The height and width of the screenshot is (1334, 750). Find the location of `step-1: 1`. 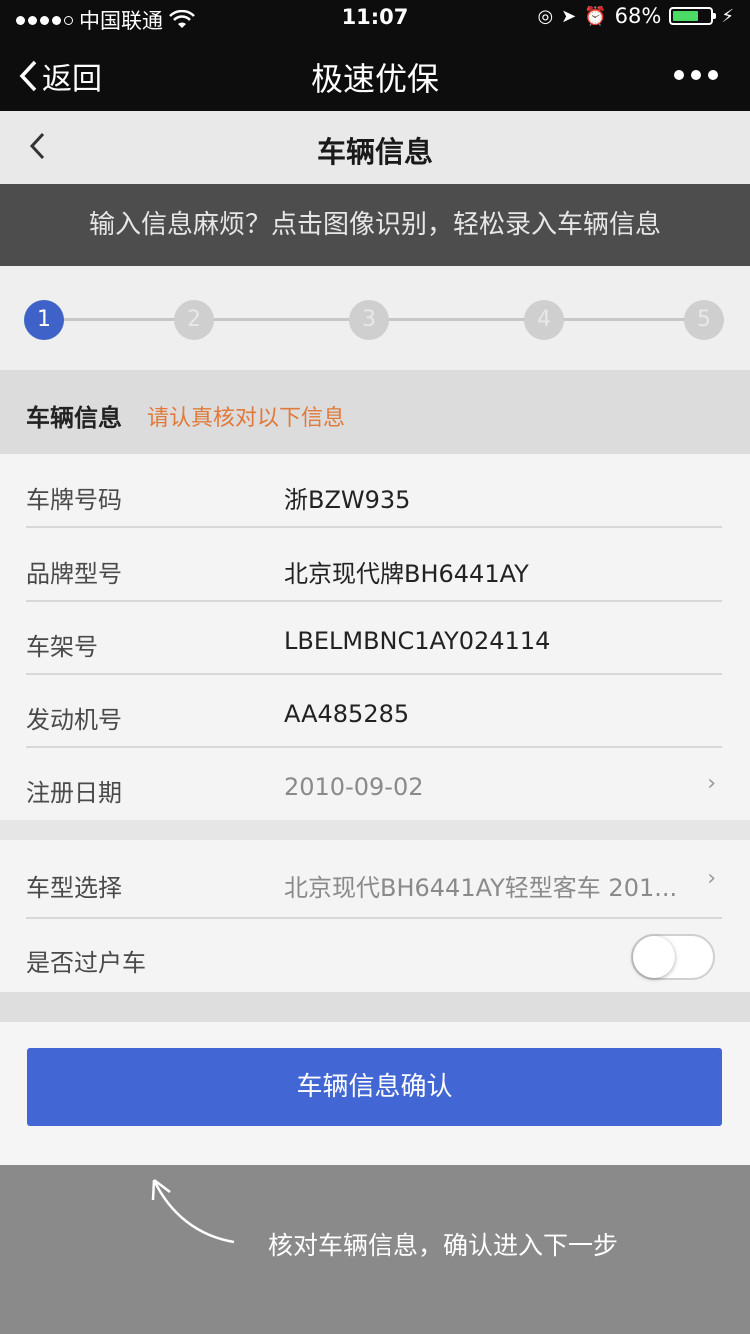

step-1: 1 is located at coordinates (44, 320).